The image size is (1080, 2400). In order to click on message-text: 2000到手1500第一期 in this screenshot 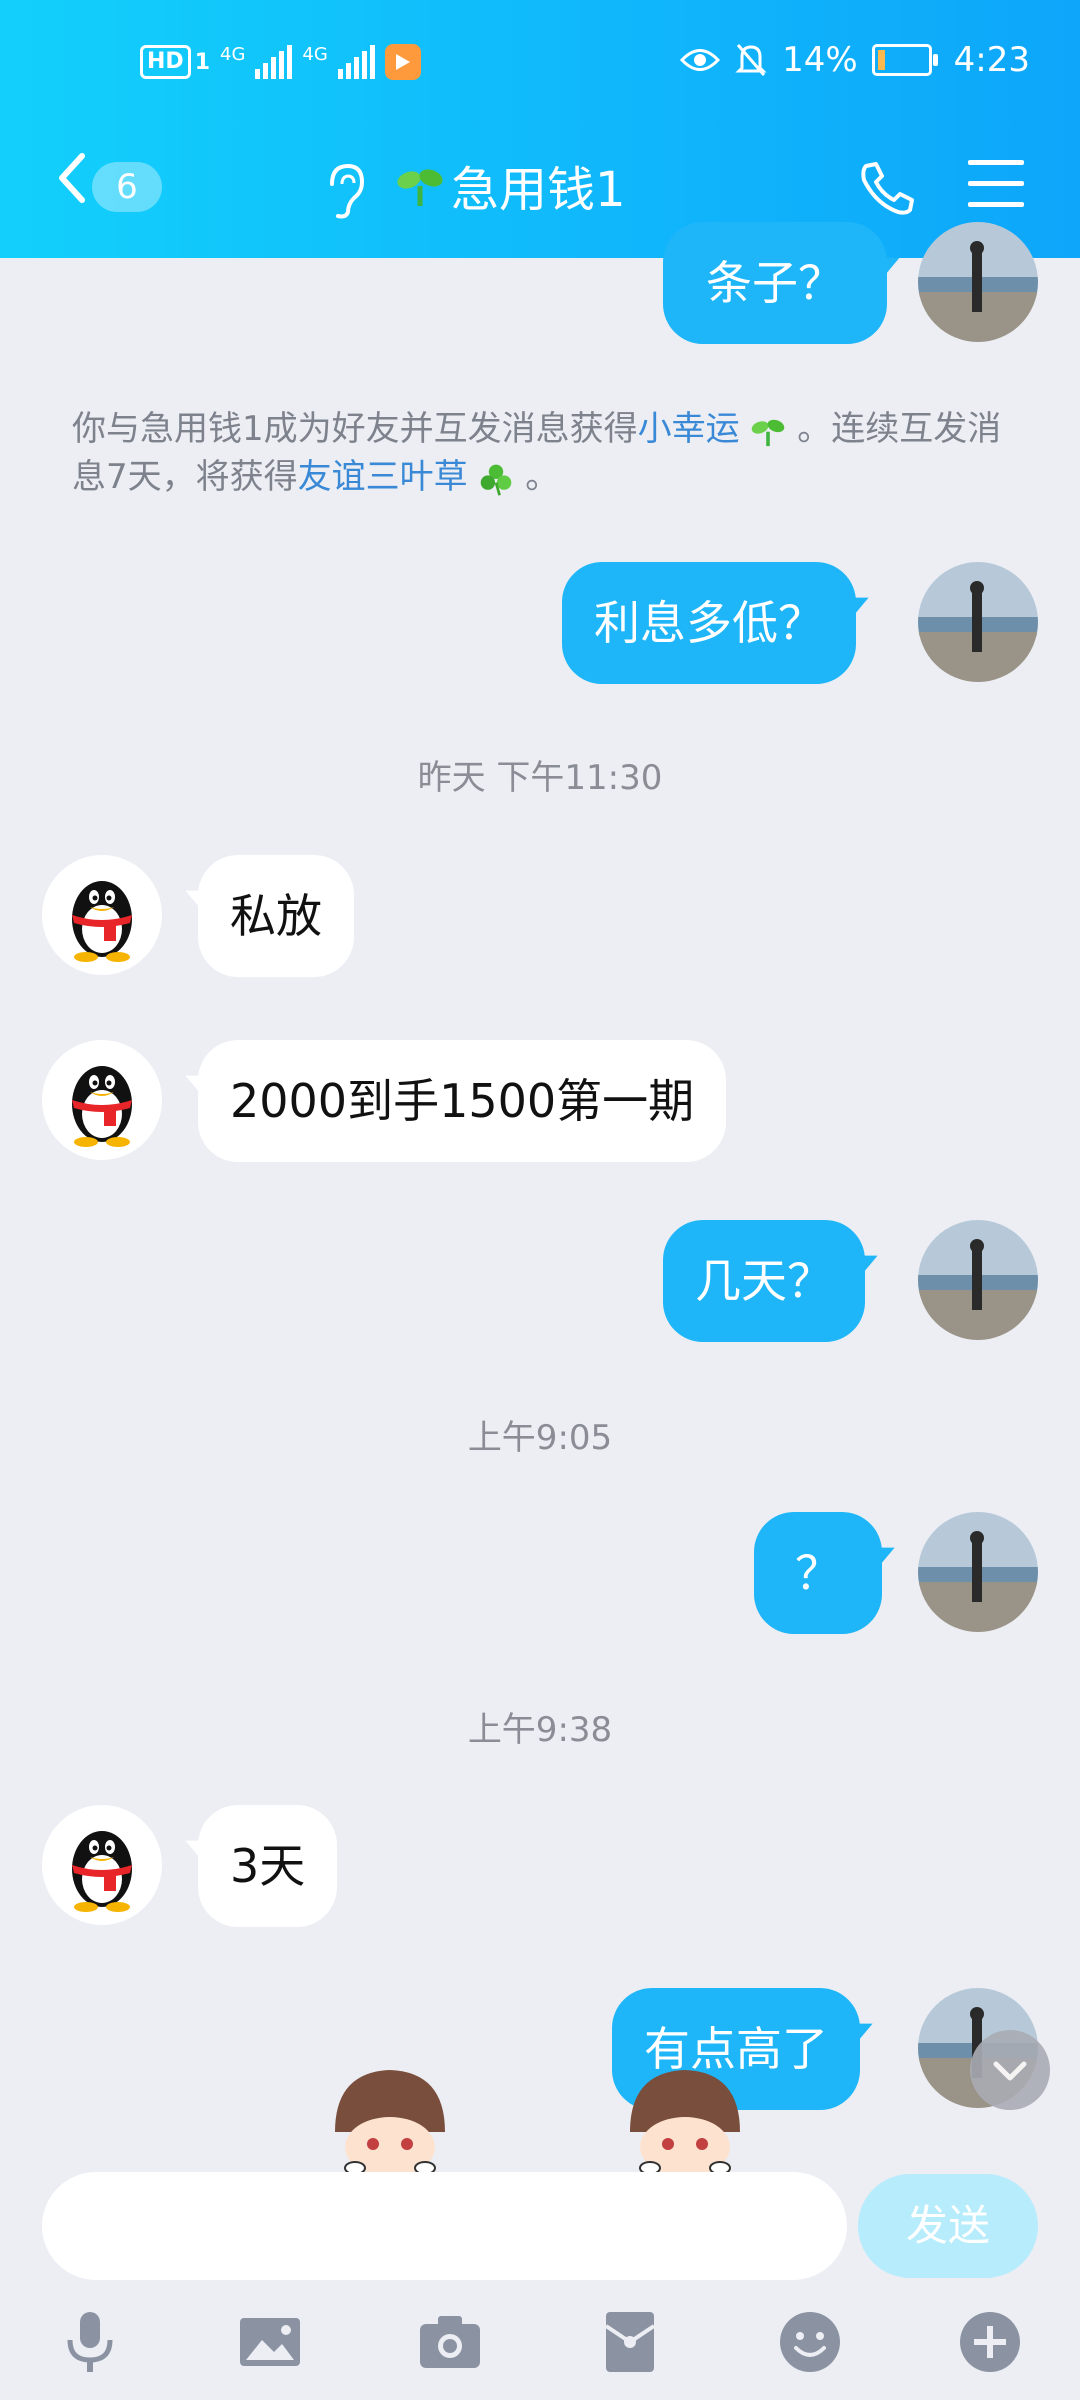, I will do `click(462, 1101)`.